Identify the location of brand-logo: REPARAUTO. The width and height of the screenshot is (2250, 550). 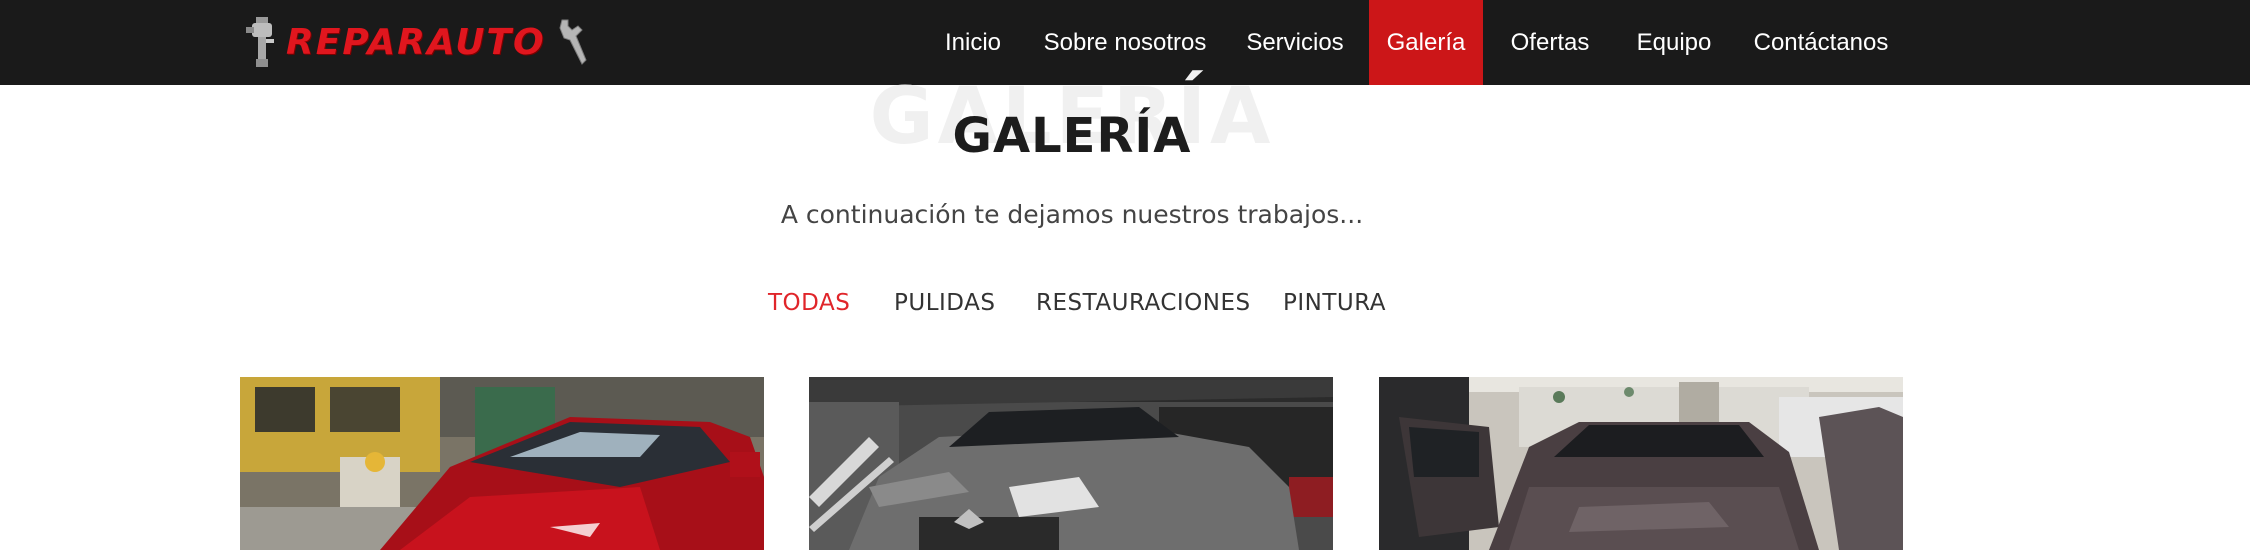
(417, 42).